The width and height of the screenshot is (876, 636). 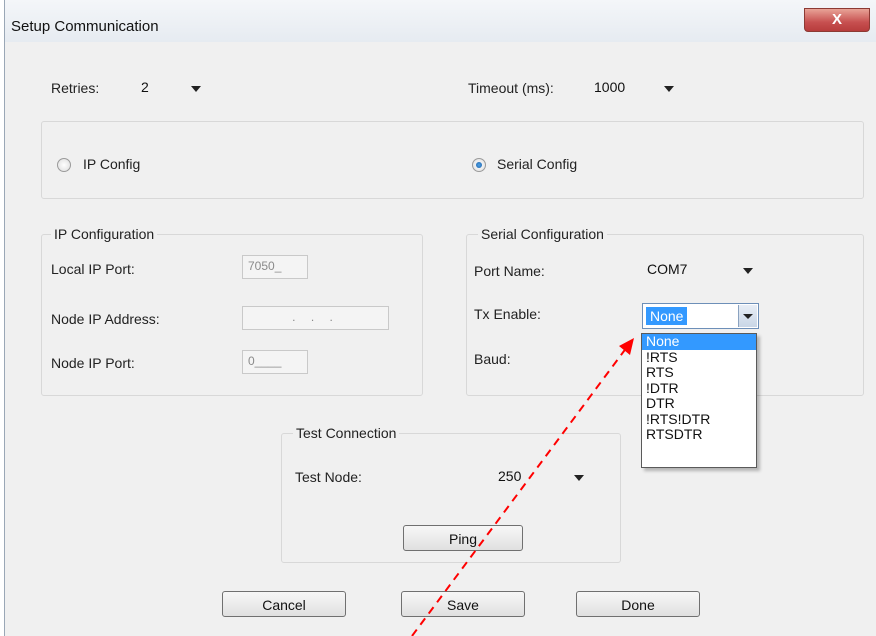 What do you see at coordinates (626, 346) in the screenshot?
I see `arrow-head` at bounding box center [626, 346].